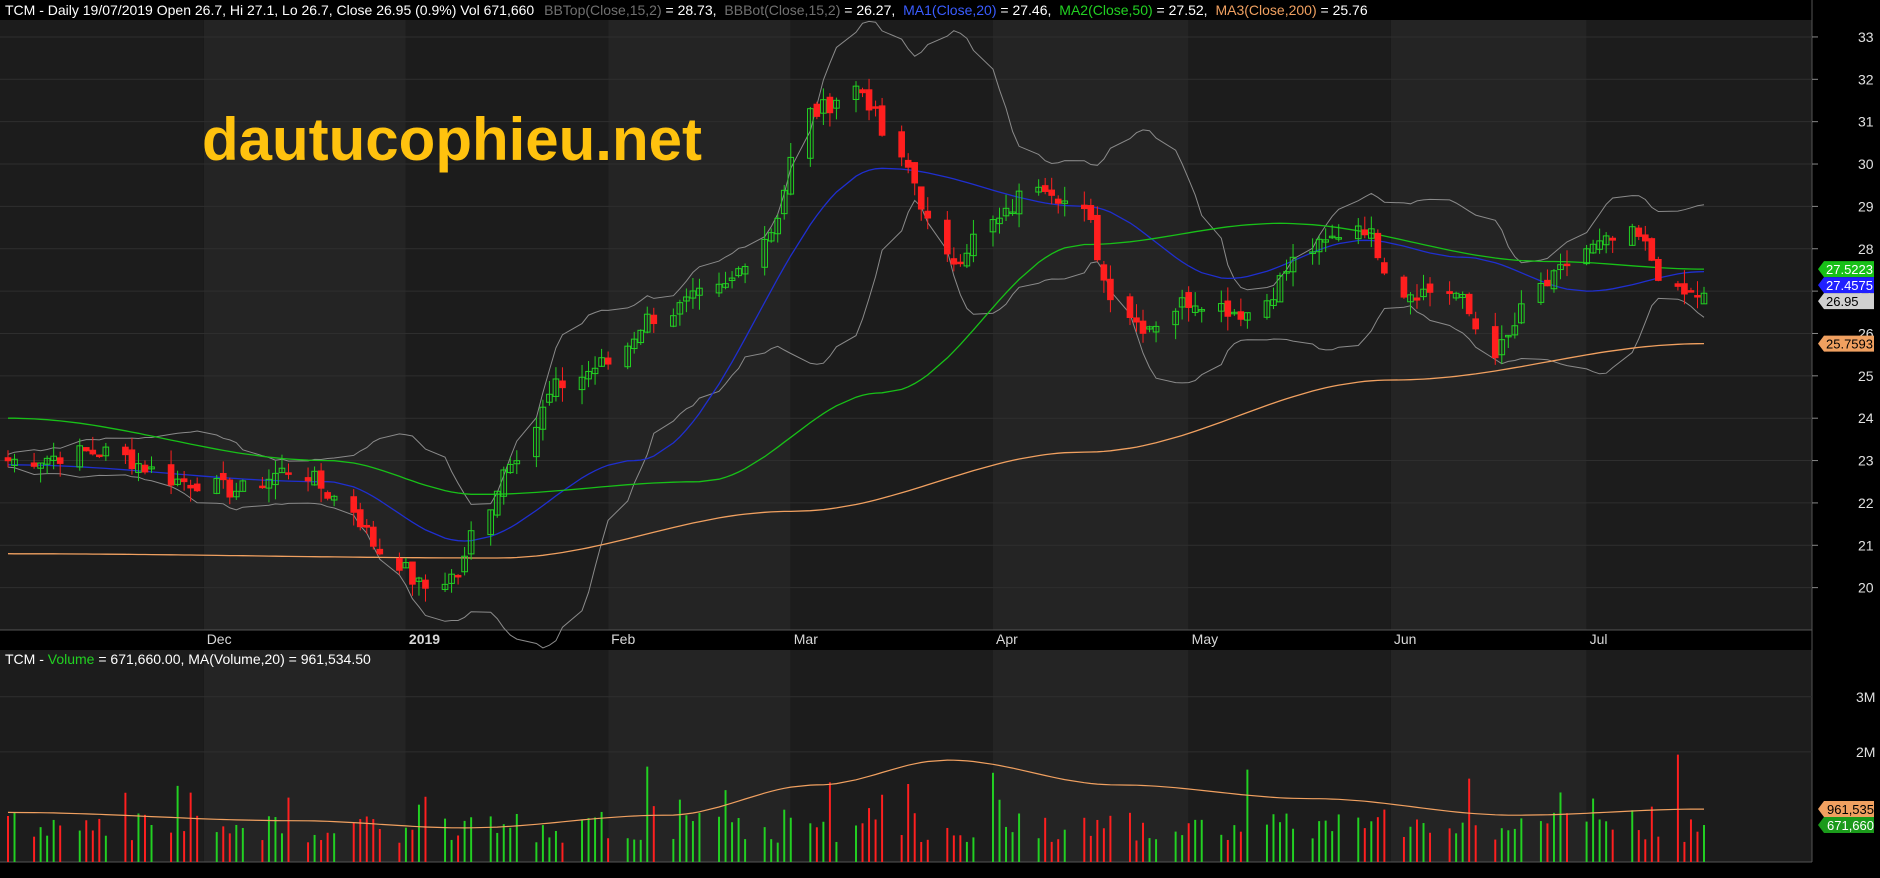 This screenshot has height=878, width=1880. What do you see at coordinates (1849, 344) in the screenshot?
I see `price-tag-text: 25.7593` at bounding box center [1849, 344].